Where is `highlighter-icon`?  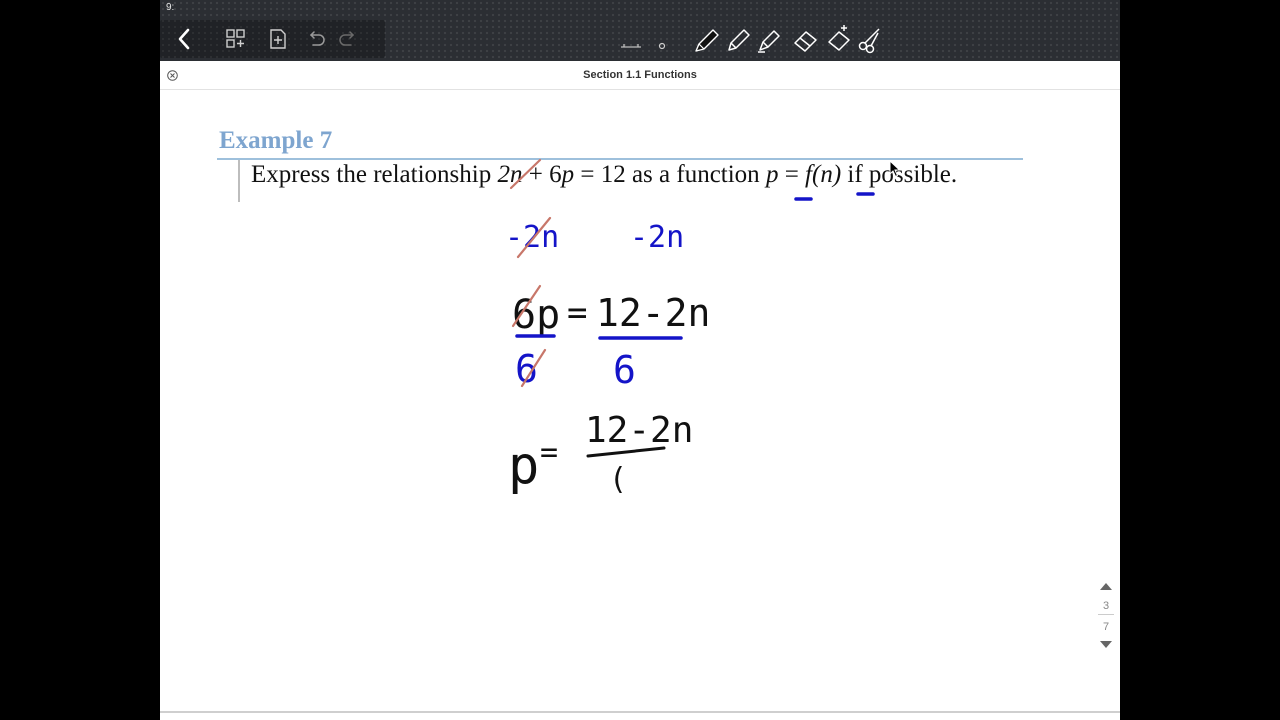 highlighter-icon is located at coordinates (770, 40).